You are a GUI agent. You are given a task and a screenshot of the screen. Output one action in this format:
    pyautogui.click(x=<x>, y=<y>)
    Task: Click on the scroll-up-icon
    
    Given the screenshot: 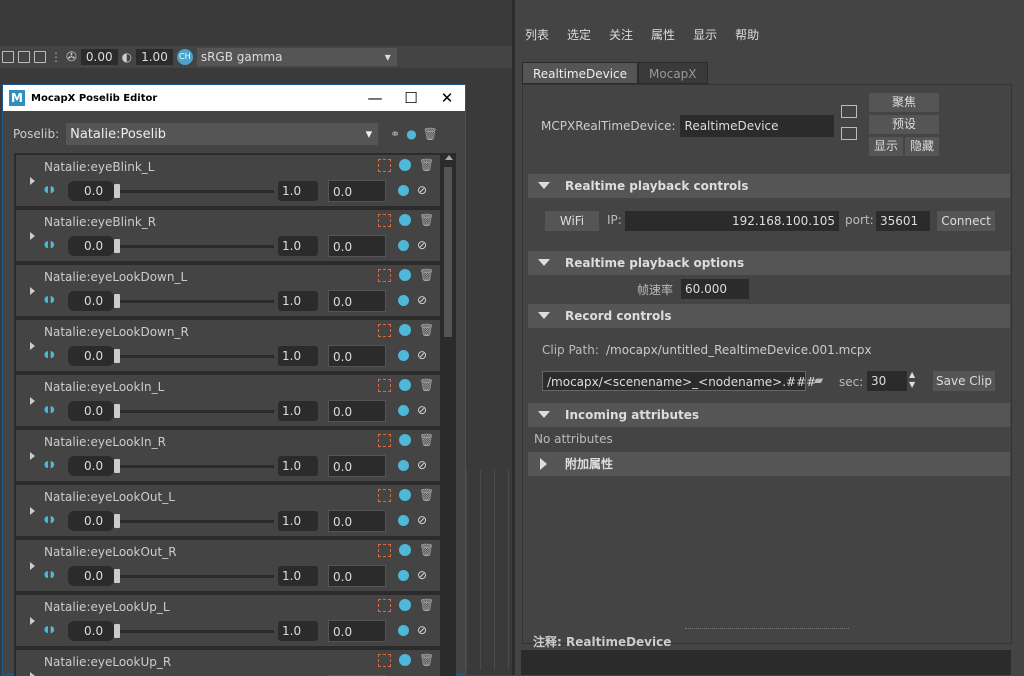 What is the action you would take?
    pyautogui.click(x=449, y=157)
    